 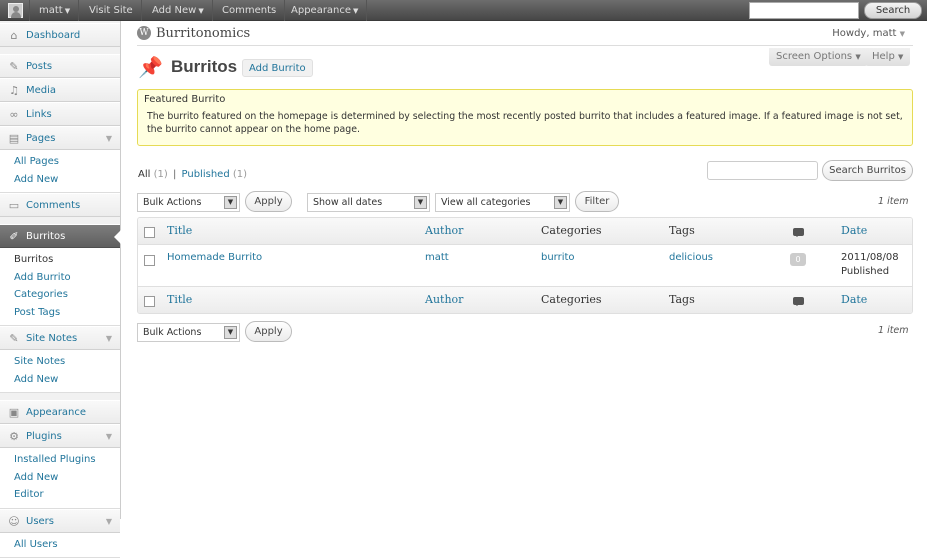 I want to click on adminbar-user-menu: matt▼, so click(x=55, y=10).